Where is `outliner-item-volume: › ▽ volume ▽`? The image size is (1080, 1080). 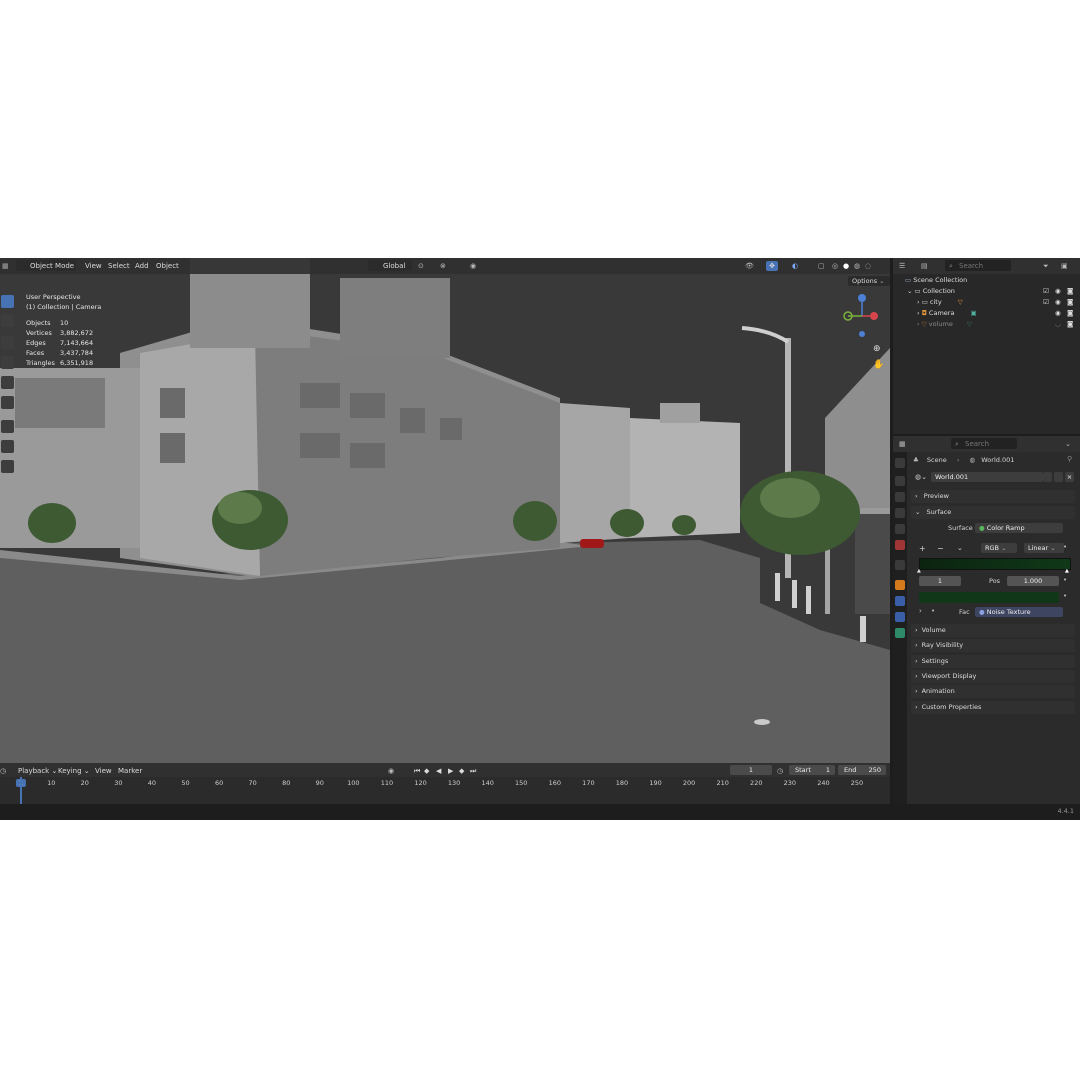 outliner-item-volume: › ▽ volume ▽ is located at coordinates (944, 324).